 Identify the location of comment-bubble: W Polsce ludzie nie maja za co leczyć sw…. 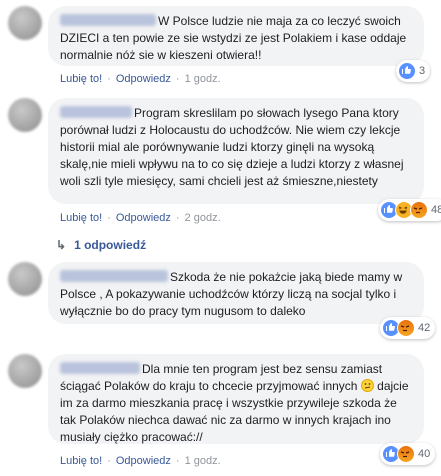
(236, 36).